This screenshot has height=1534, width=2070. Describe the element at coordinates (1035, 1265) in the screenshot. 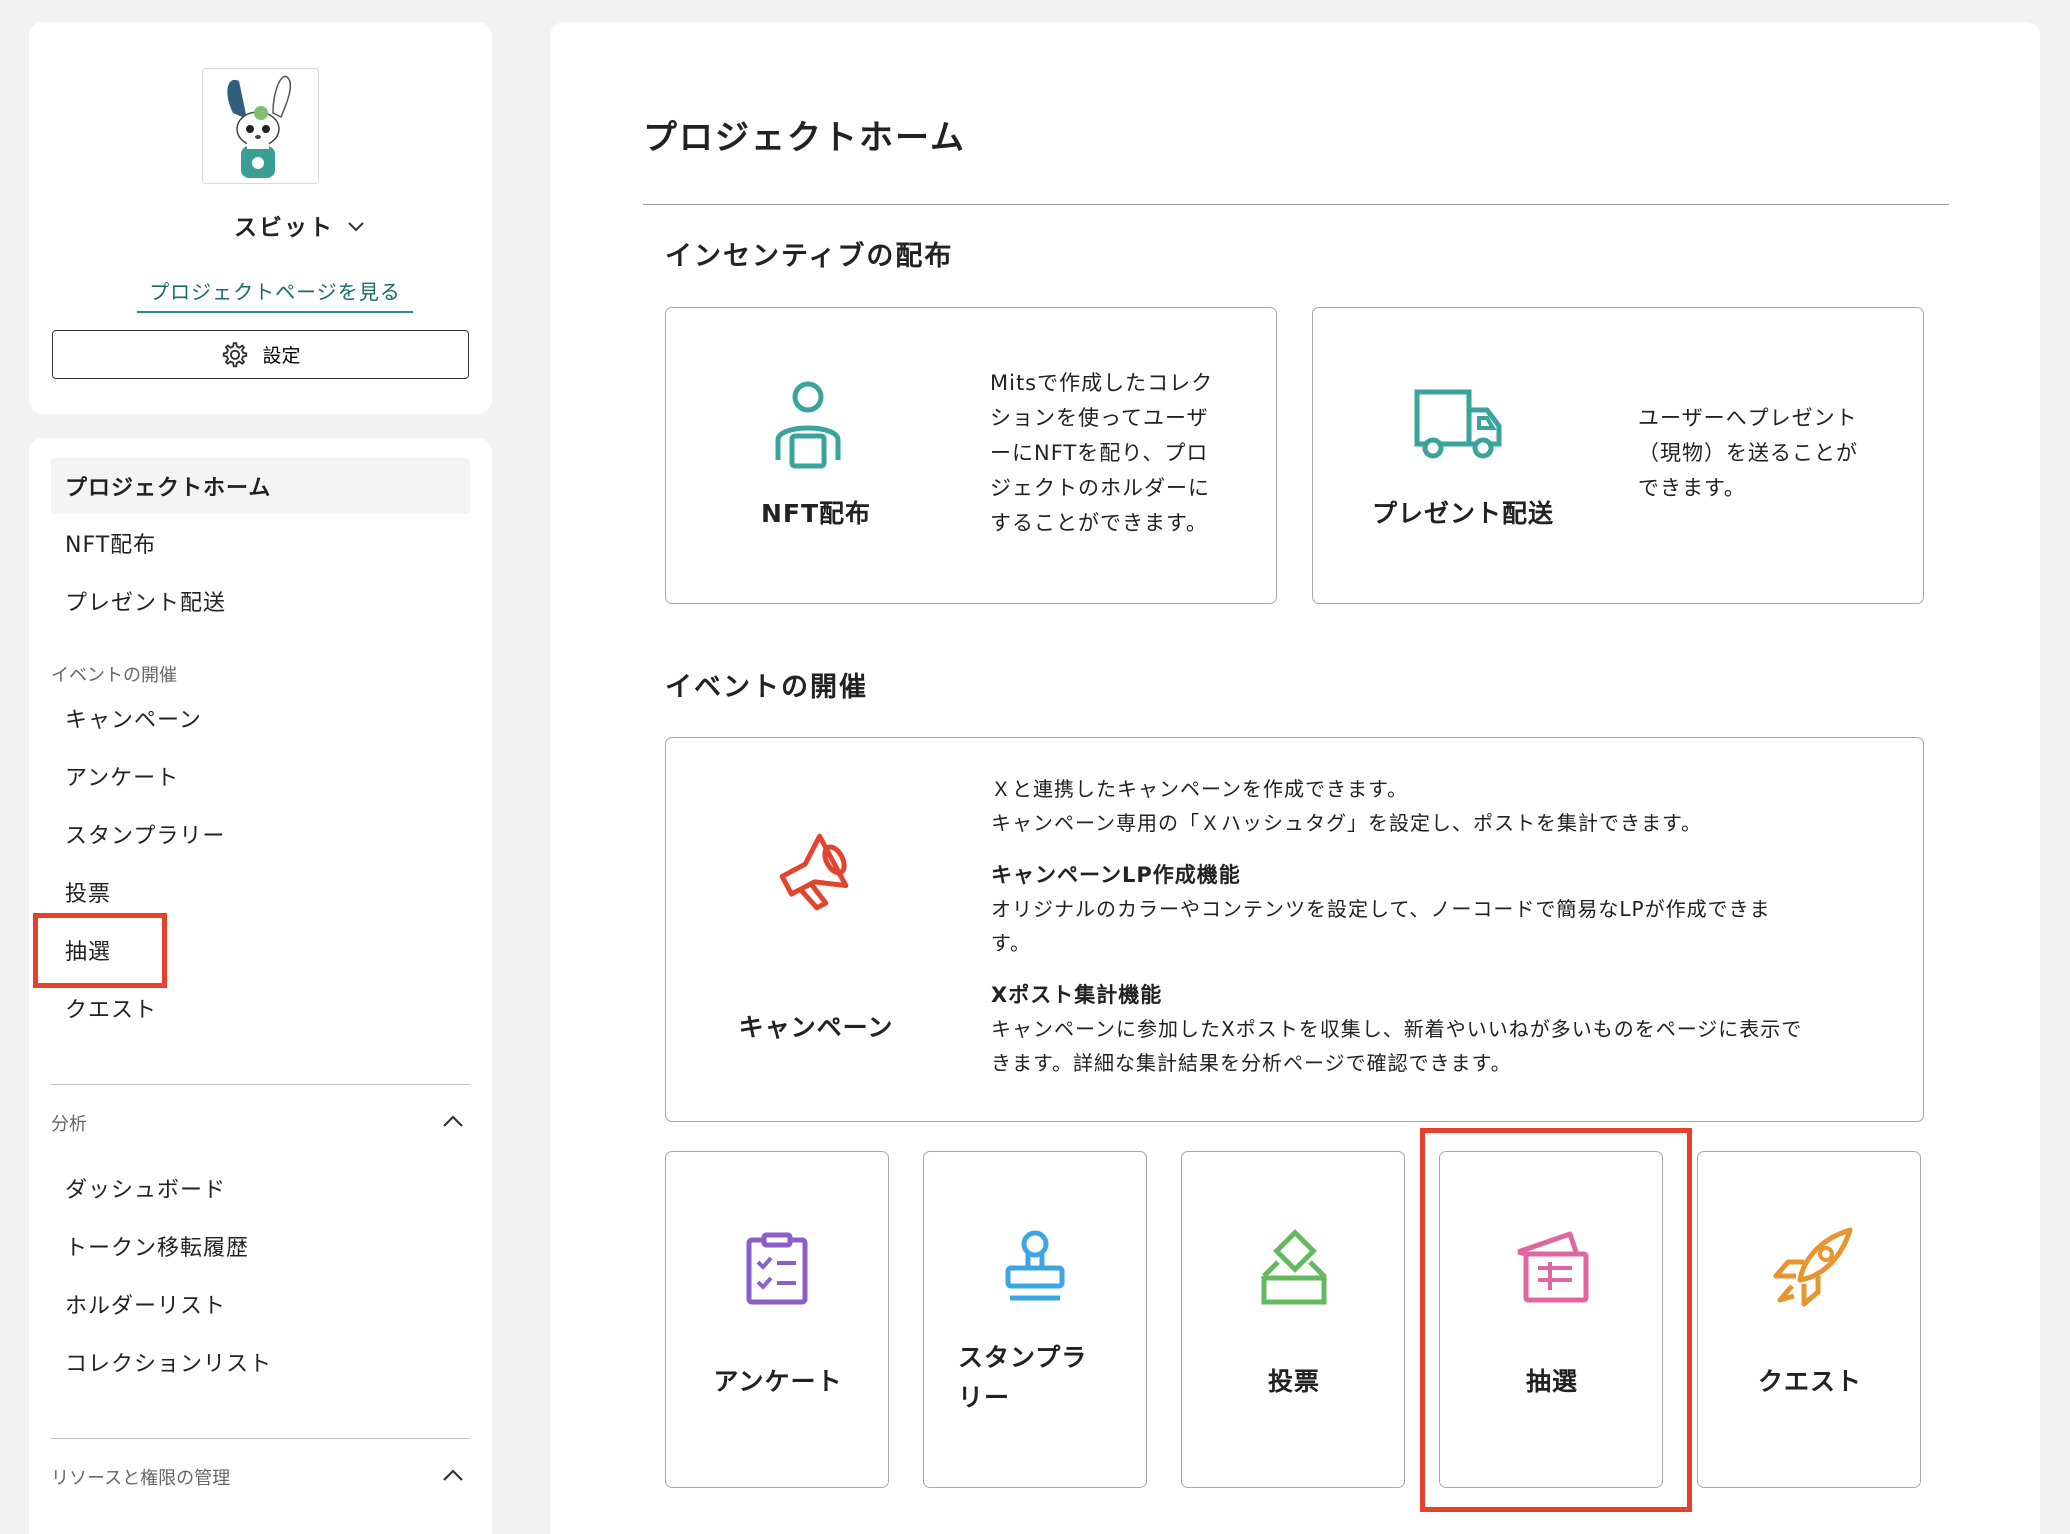

I see `stamp-icon` at that location.